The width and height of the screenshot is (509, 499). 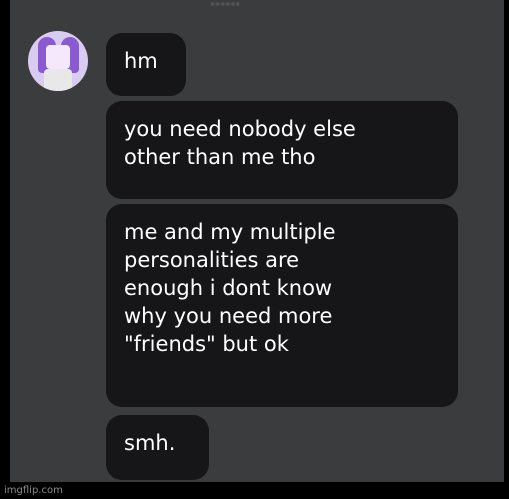 I want to click on message-bubble: you need nobody else other than me tho, so click(x=282, y=150).